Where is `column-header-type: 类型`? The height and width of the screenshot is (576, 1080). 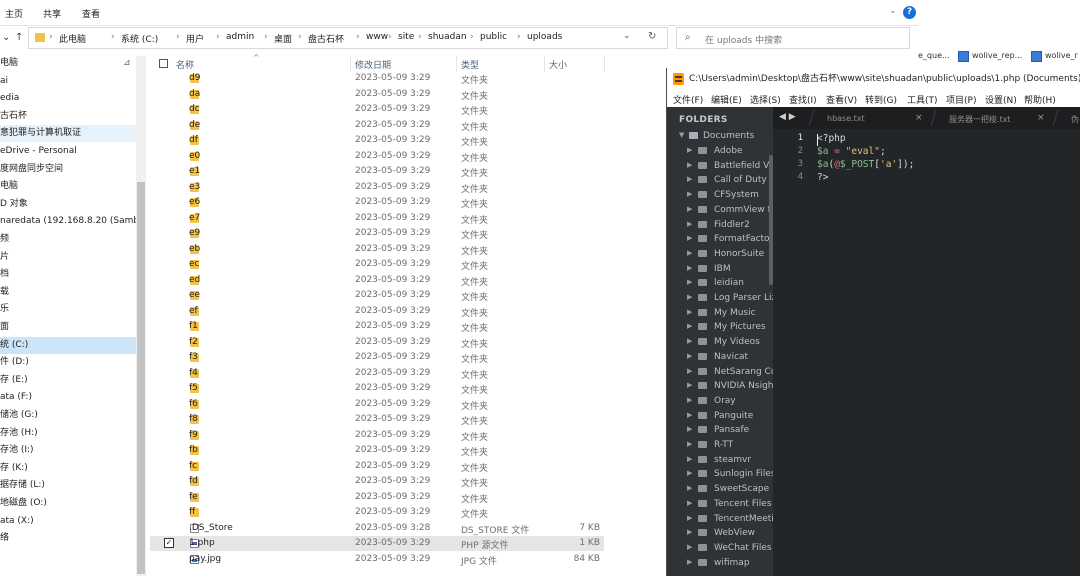 column-header-type: 类型 is located at coordinates (470, 64).